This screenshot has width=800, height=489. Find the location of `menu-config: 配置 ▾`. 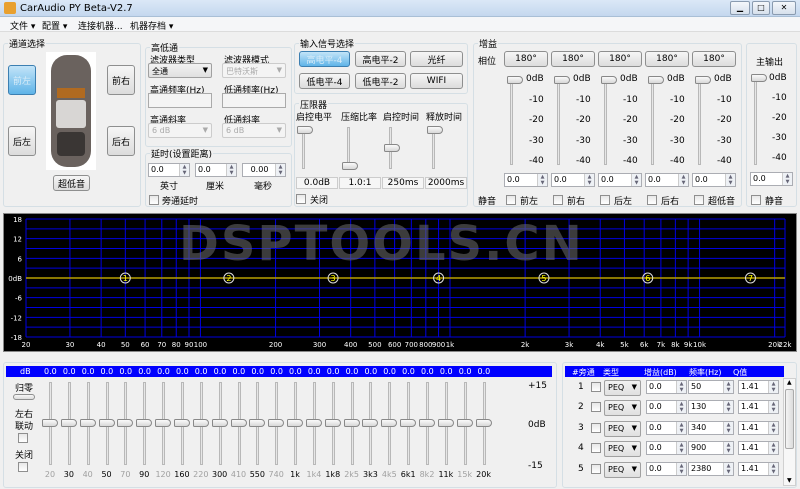

menu-config: 配置 ▾ is located at coordinates (54, 25).